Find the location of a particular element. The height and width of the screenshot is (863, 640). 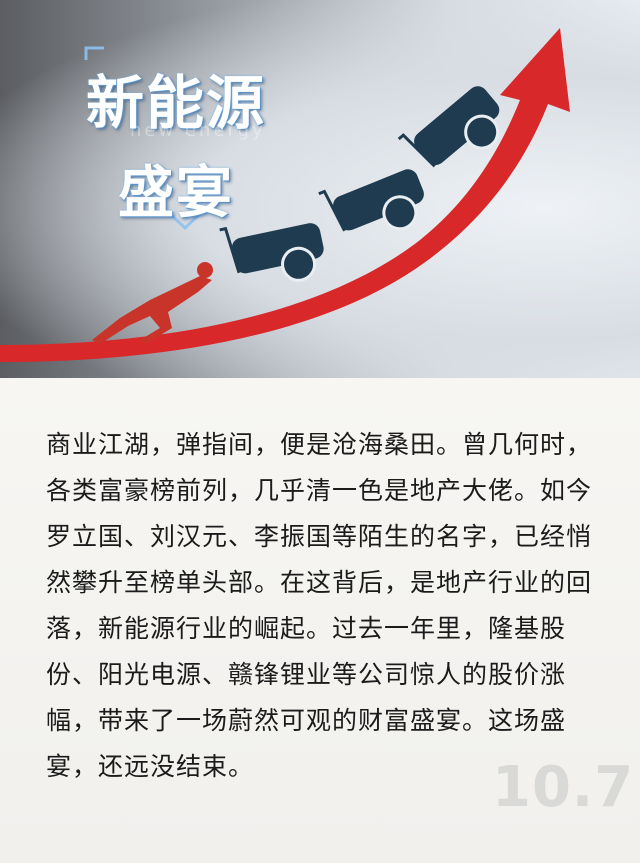

banner-subtitle-en: new energy is located at coordinates (198, 130).